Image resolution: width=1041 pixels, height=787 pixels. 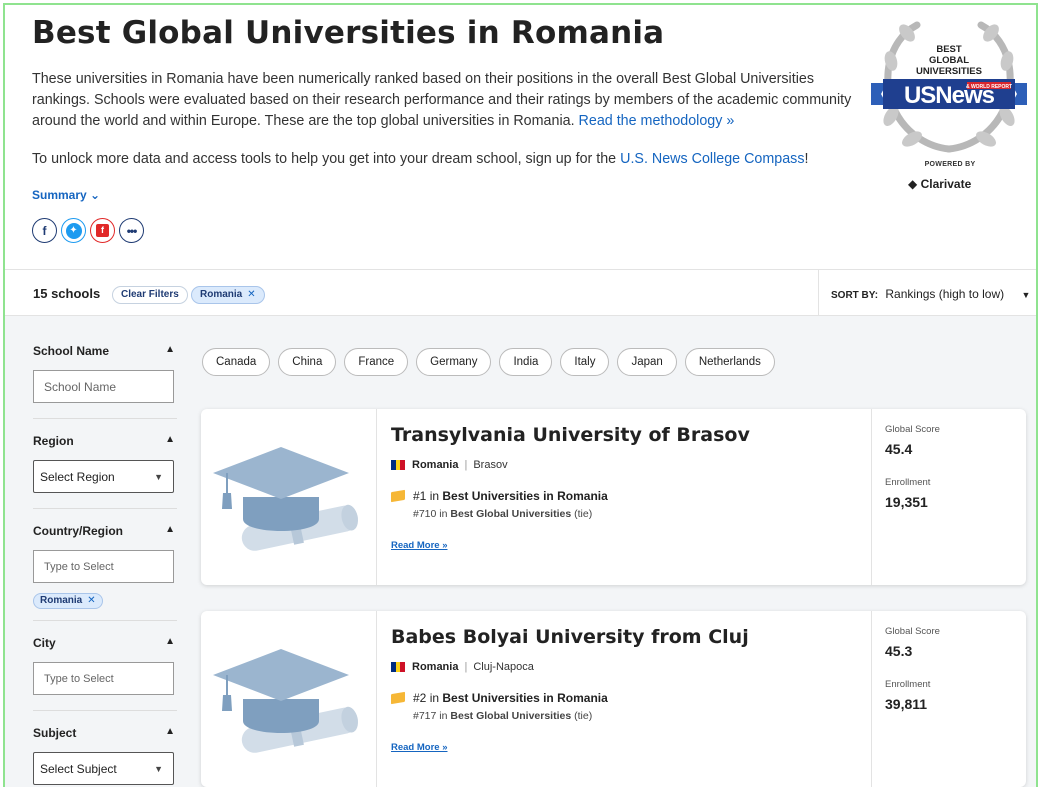 What do you see at coordinates (61, 600) in the screenshot?
I see `country-tag-label: Romania` at bounding box center [61, 600].